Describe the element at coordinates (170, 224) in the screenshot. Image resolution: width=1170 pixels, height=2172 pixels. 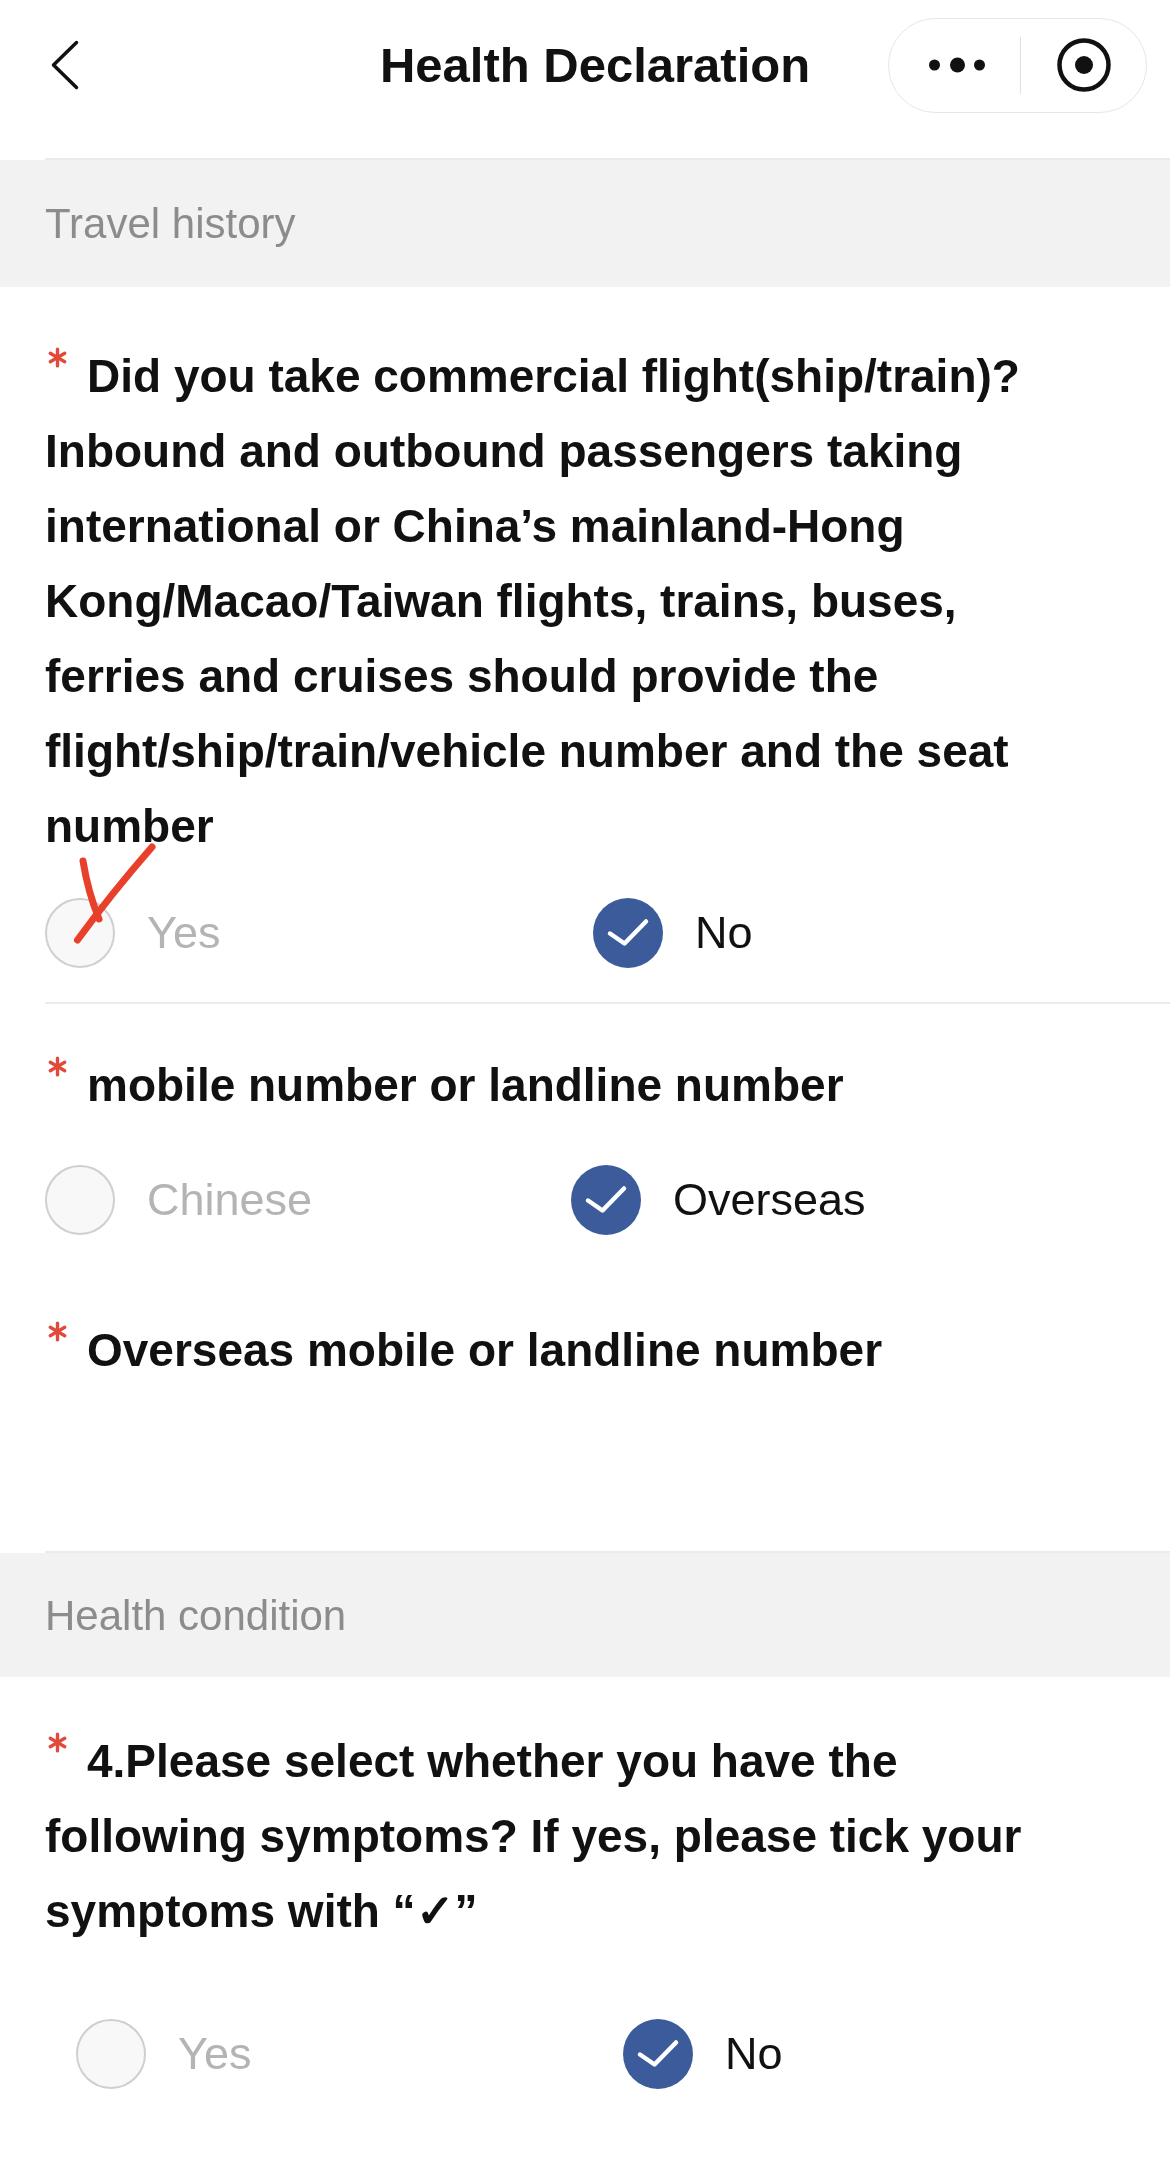
I see `section-title: Travel history` at that location.